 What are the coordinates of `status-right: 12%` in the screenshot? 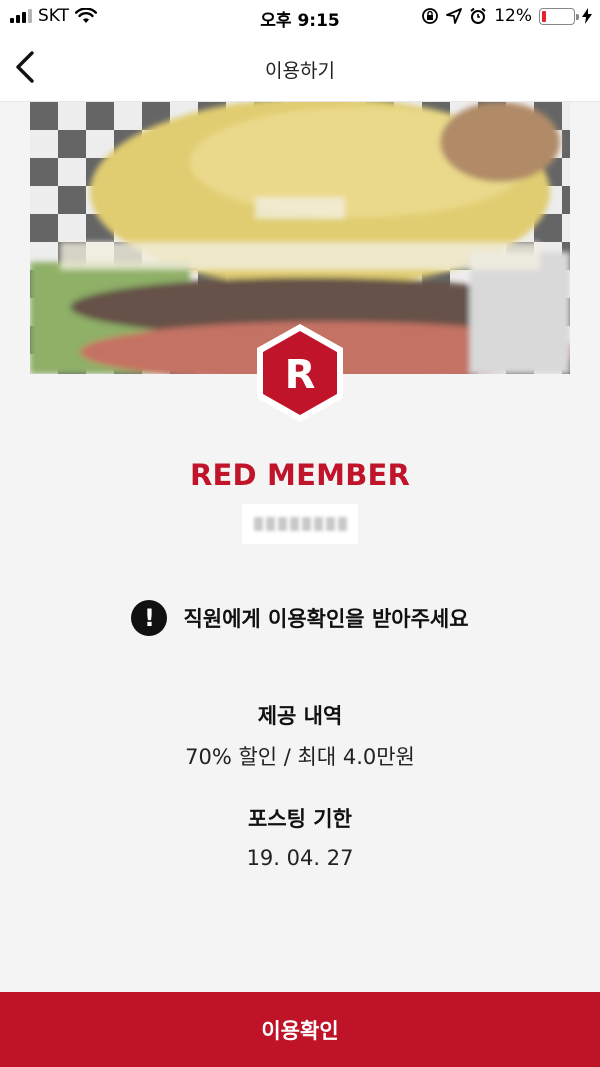 It's located at (506, 16).